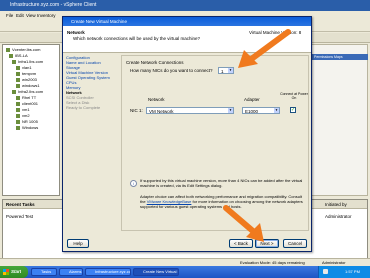 This screenshot has height=278, width=370. I want to click on tree-item: Vcenter.lbs.com, so click(23, 49).